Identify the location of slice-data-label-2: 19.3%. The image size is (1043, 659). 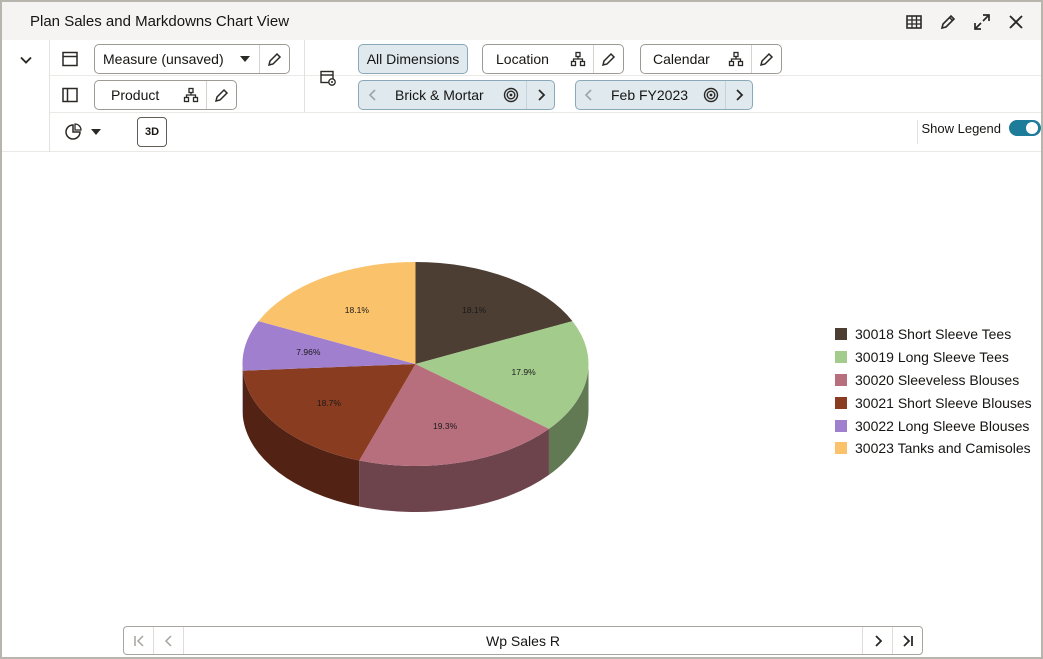
(445, 426).